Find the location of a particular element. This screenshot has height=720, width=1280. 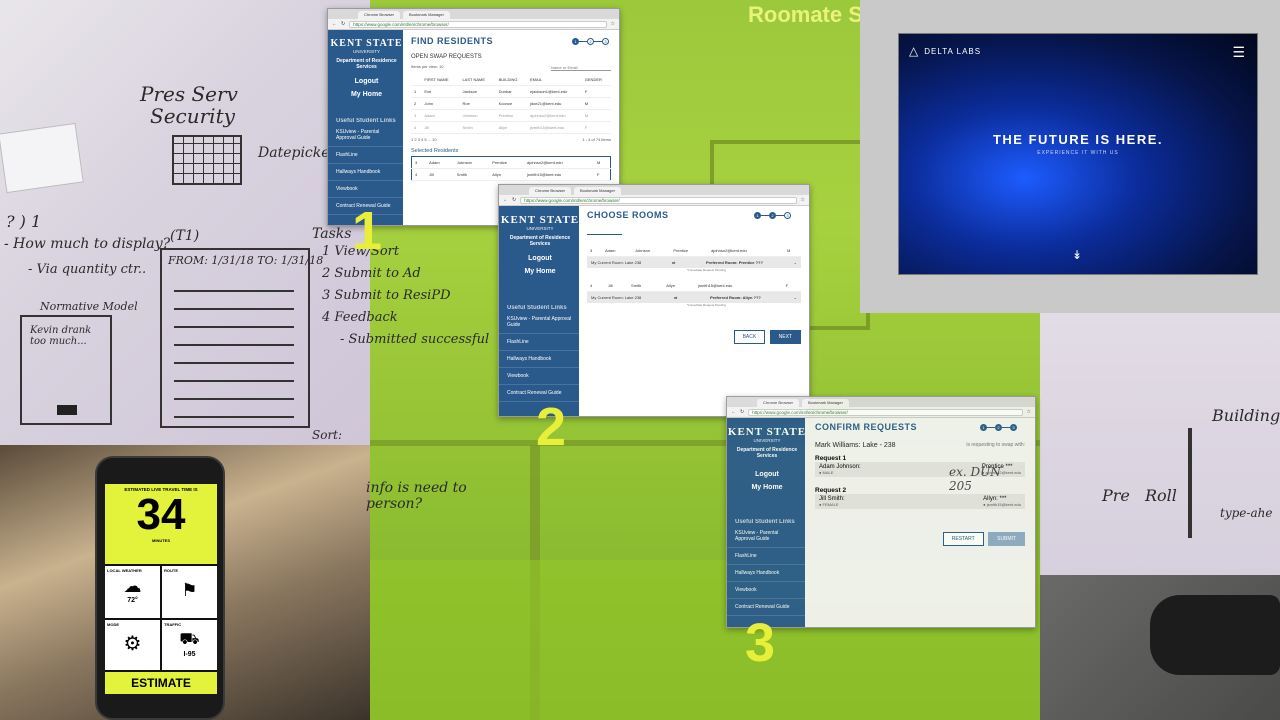

note-task3: 3 Submit to ResiPD is located at coordinates (386, 295).